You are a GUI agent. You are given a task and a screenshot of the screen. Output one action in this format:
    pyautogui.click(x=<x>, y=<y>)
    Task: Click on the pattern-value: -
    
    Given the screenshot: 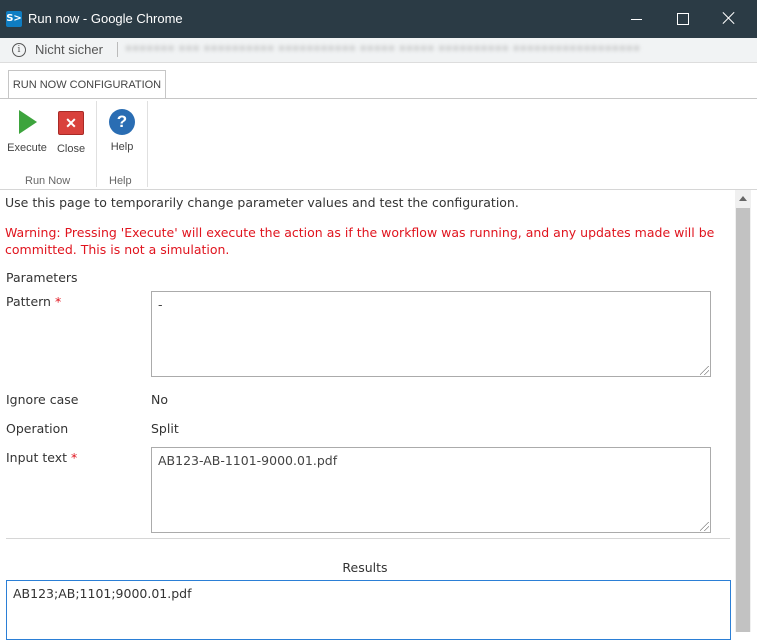 What is the action you would take?
    pyautogui.click(x=160, y=304)
    